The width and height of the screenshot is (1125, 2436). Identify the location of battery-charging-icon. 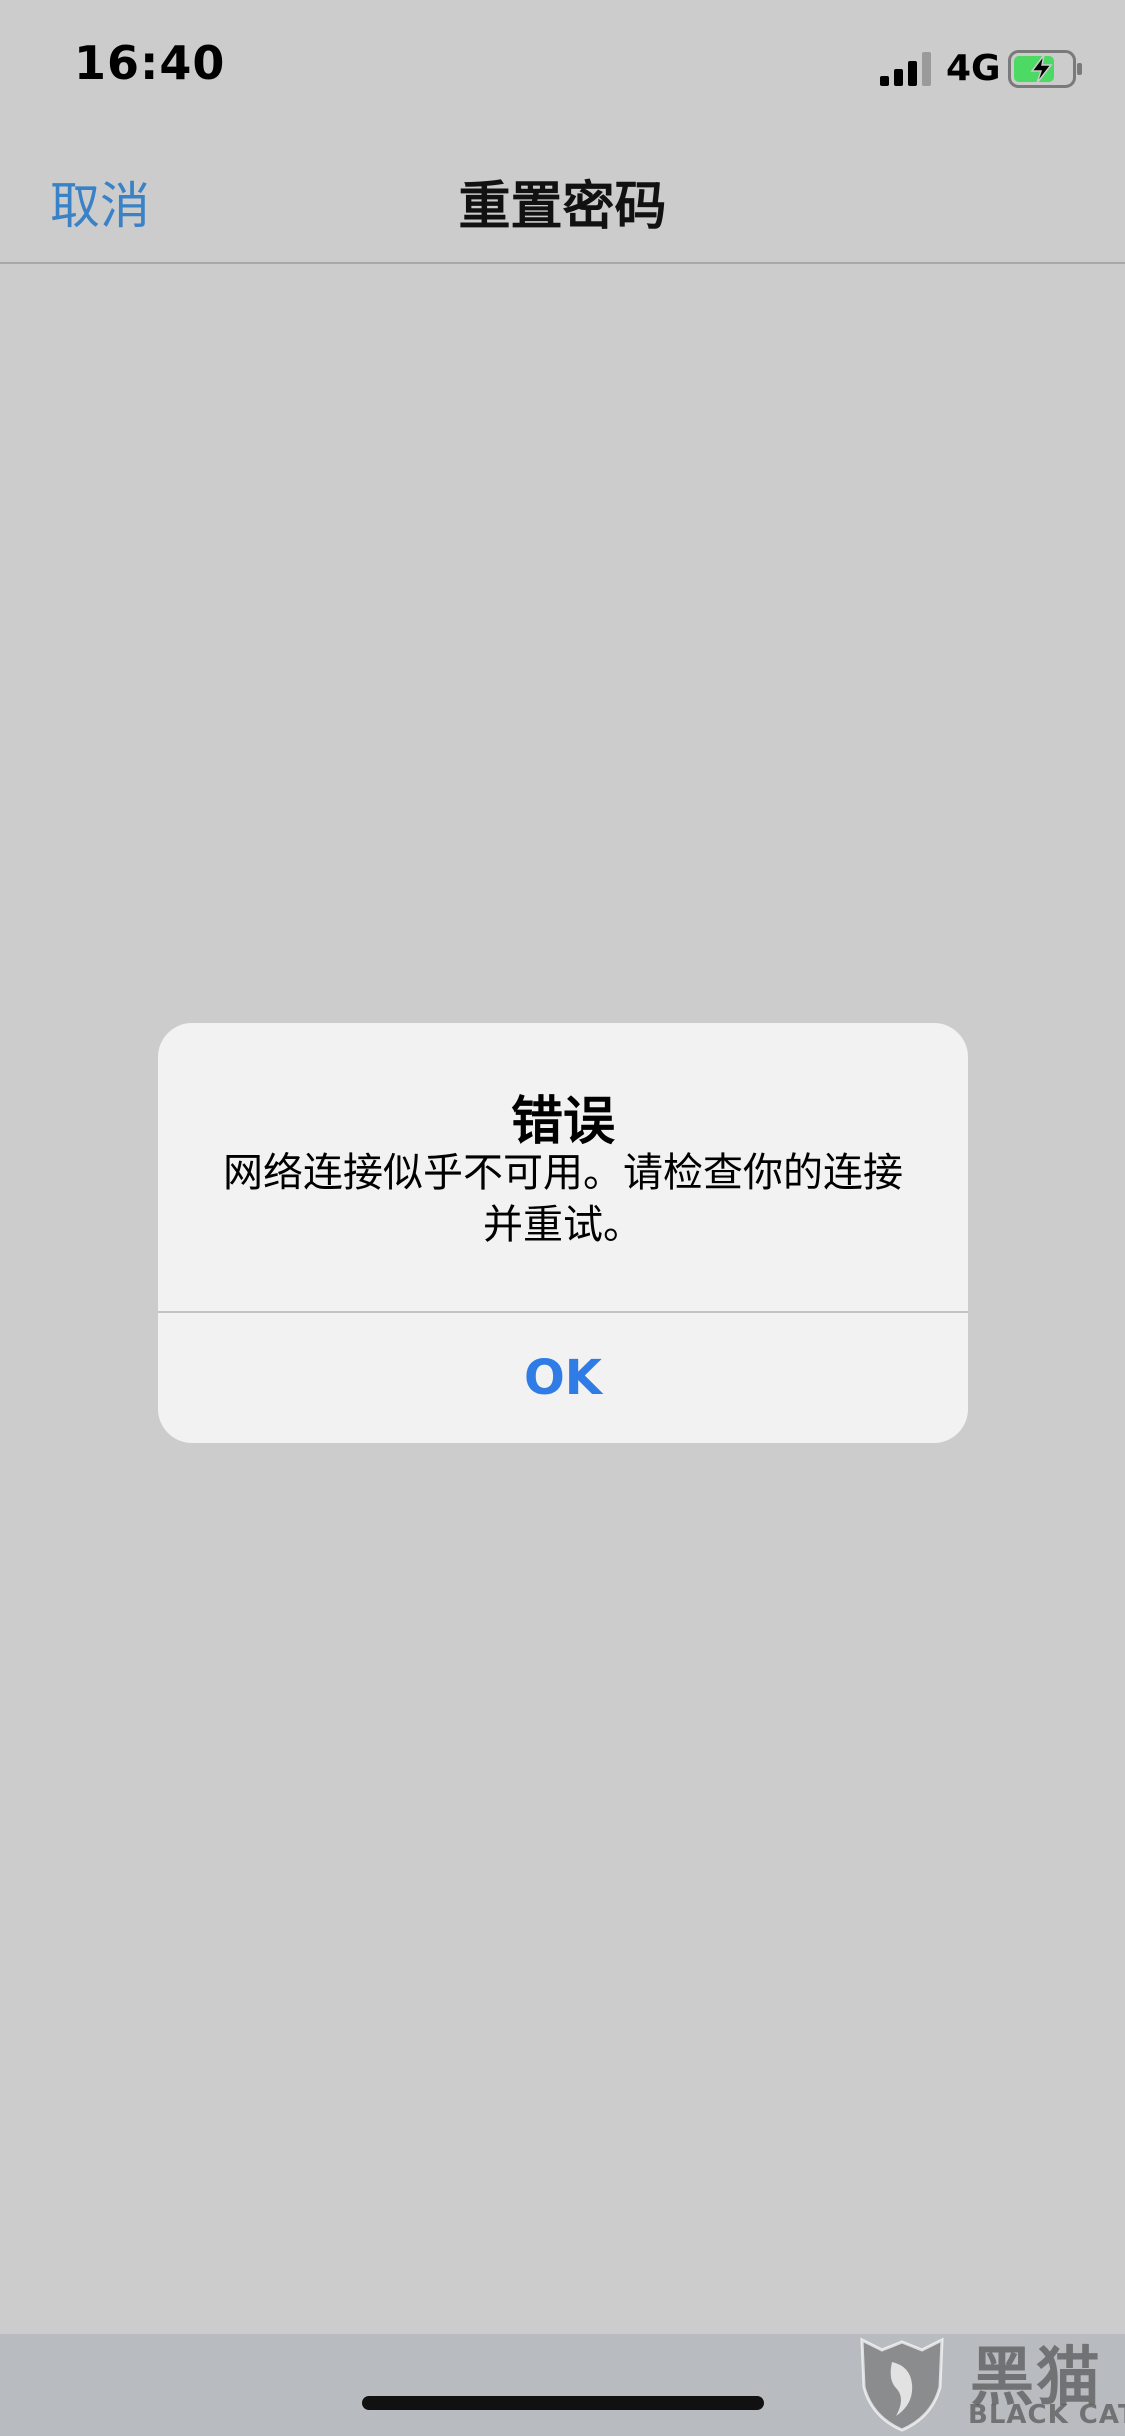
(1045, 69).